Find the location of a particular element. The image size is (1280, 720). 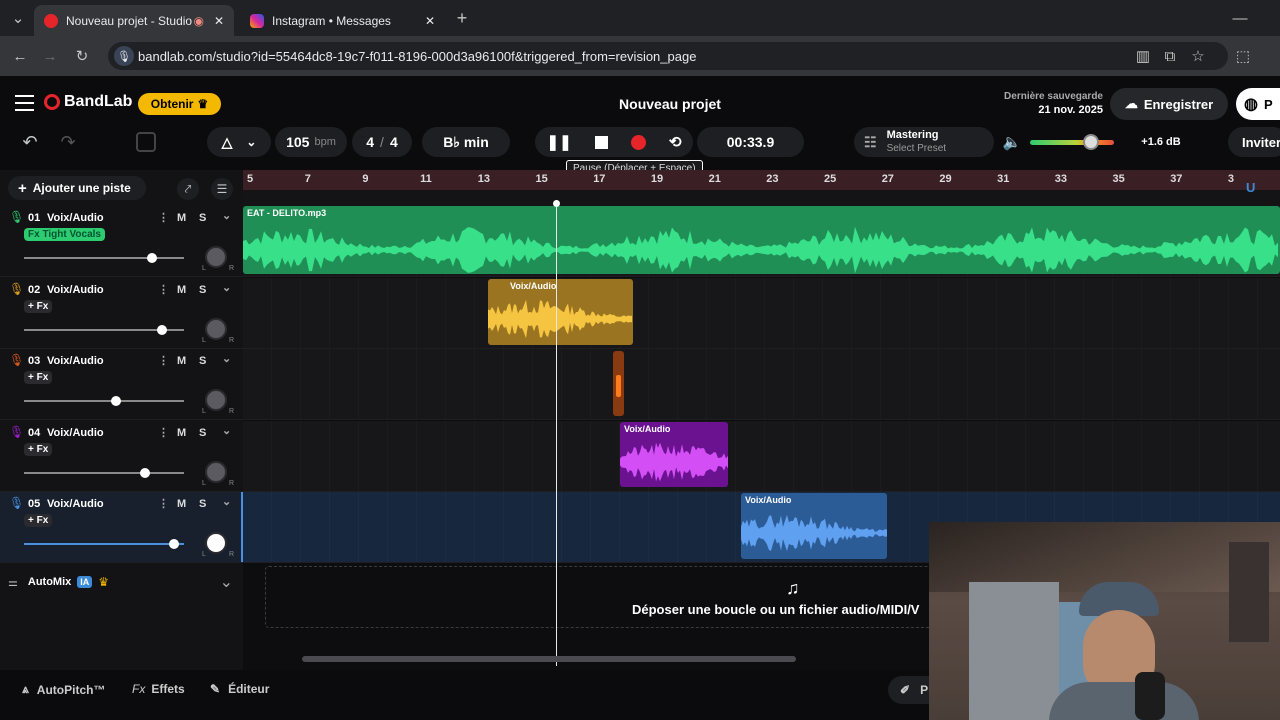

drop-zone is located at coordinates (615, 597).